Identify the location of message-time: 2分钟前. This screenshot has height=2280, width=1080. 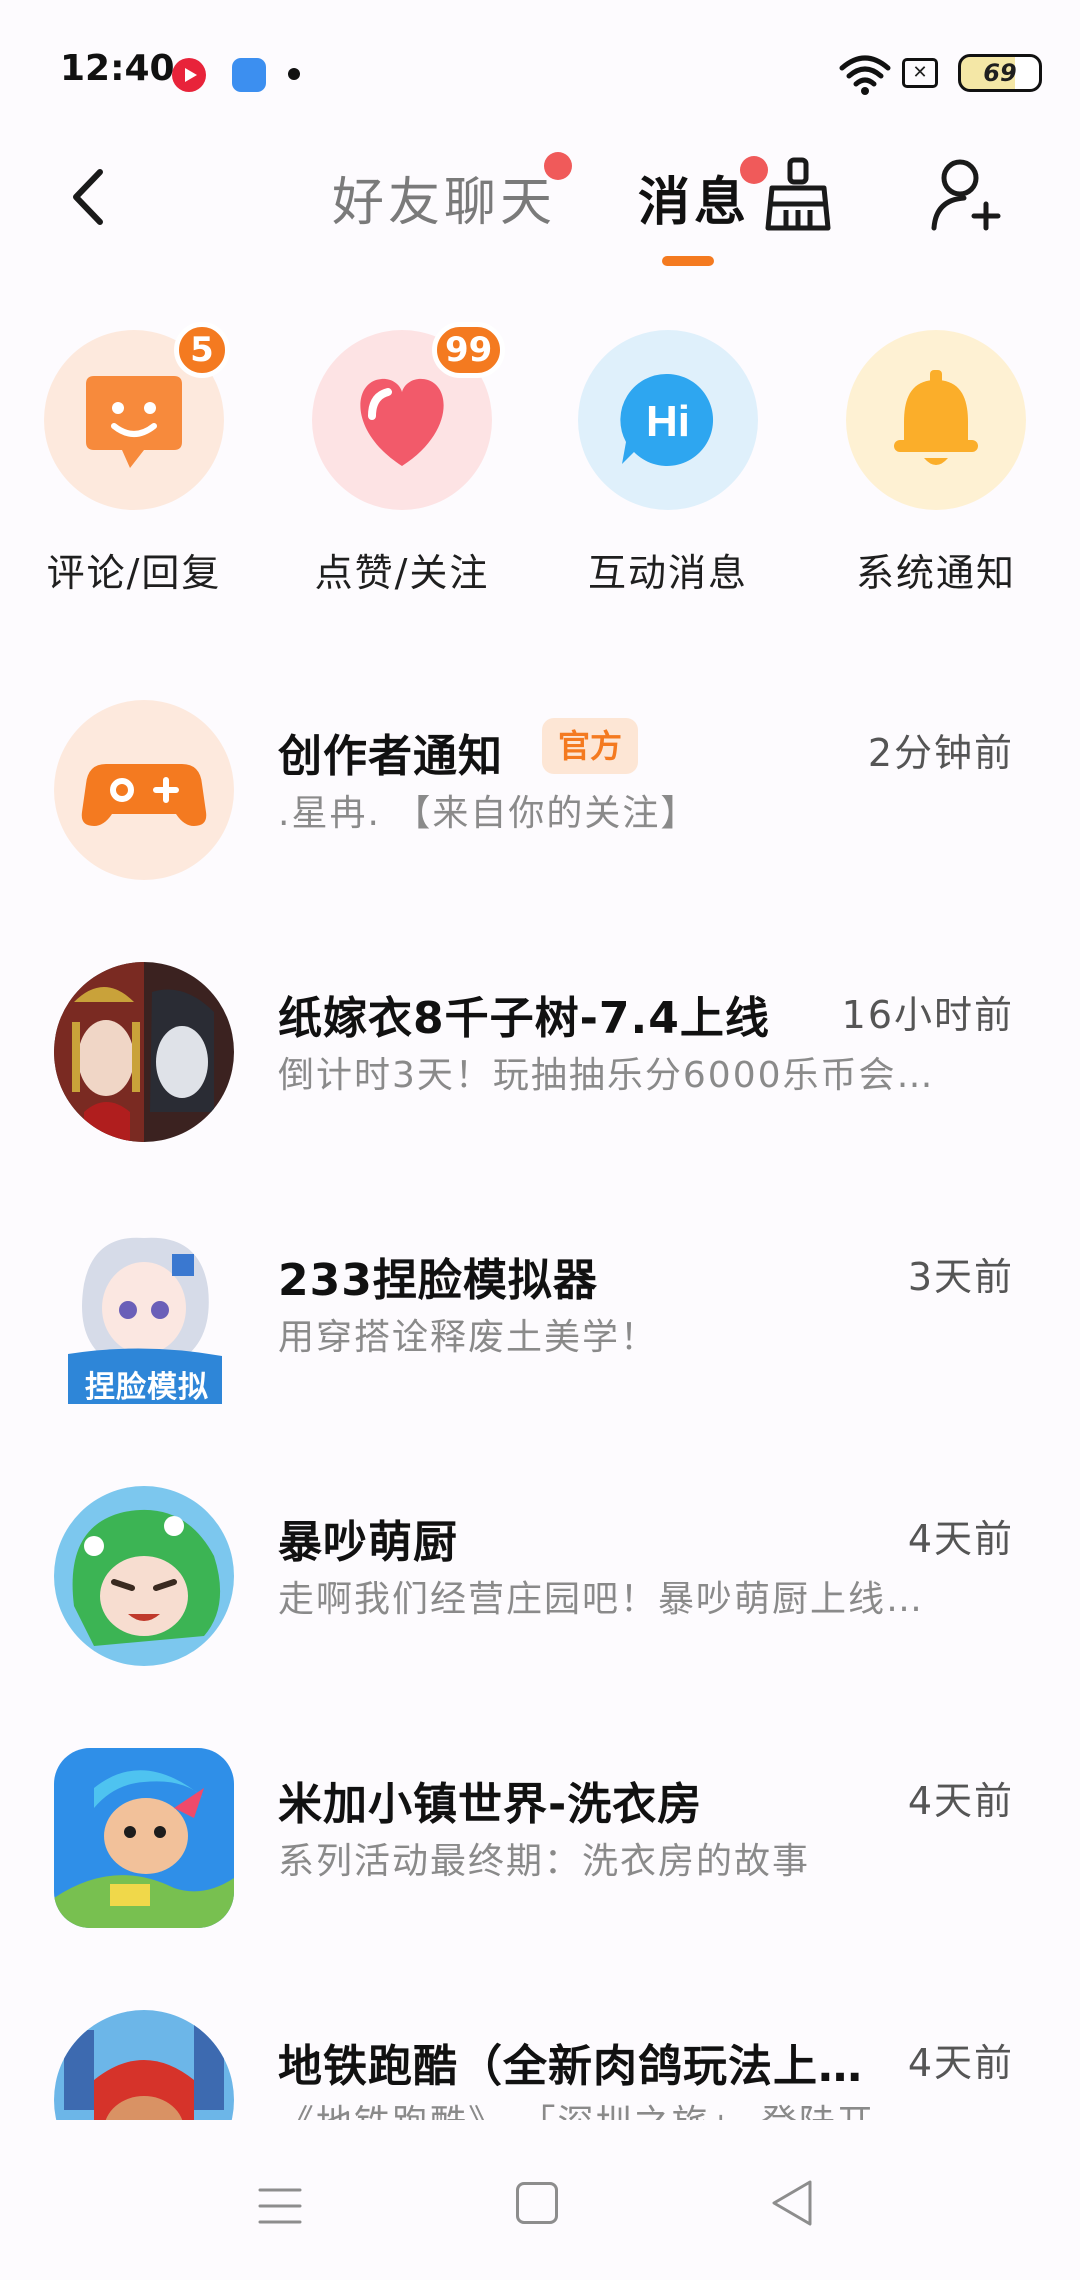
(940, 753).